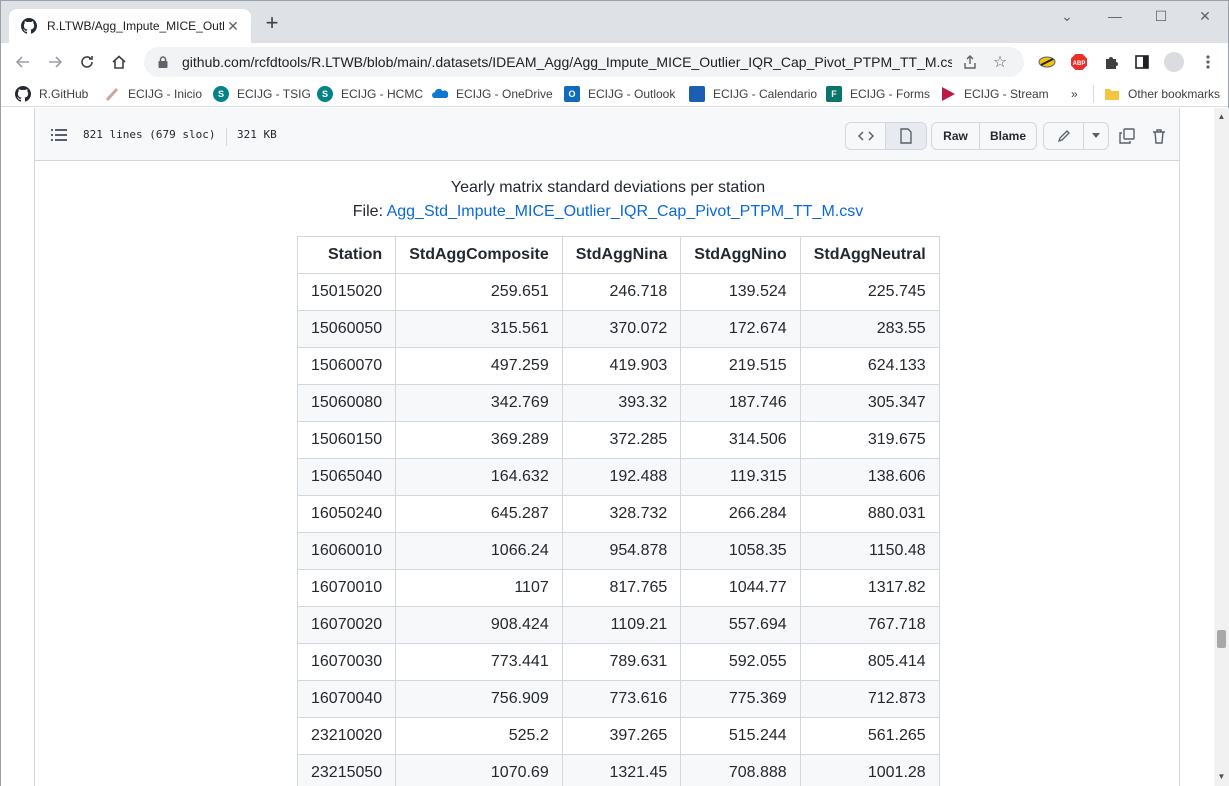 This screenshot has height=786, width=1229. I want to click on bookmark-ecijg-inicio: ECIJG - Inicio, so click(153, 94).